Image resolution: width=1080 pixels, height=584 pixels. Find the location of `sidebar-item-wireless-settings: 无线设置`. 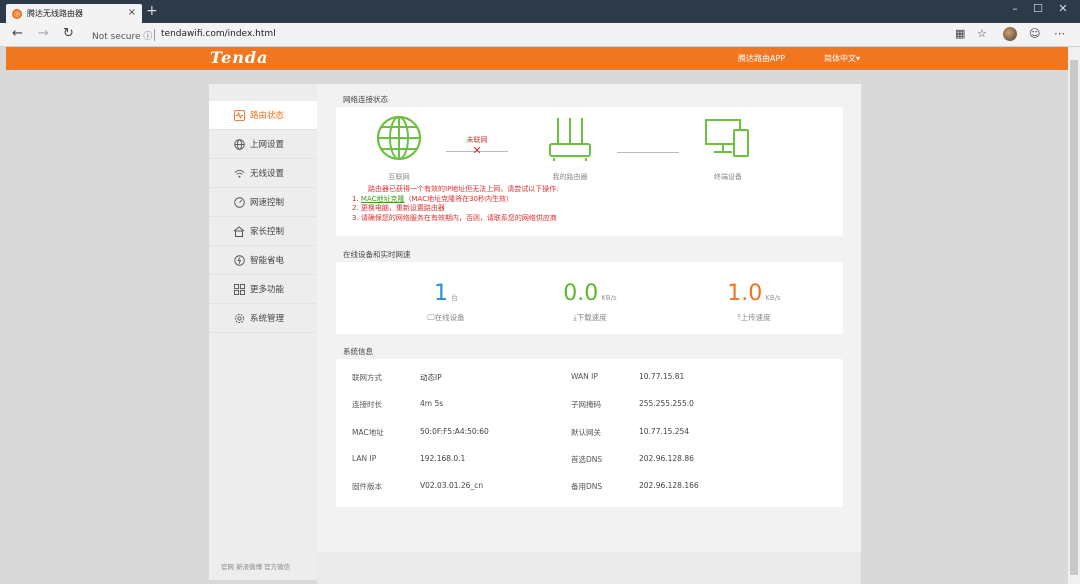

sidebar-item-wireless-settings: 无线设置 is located at coordinates (263, 173).